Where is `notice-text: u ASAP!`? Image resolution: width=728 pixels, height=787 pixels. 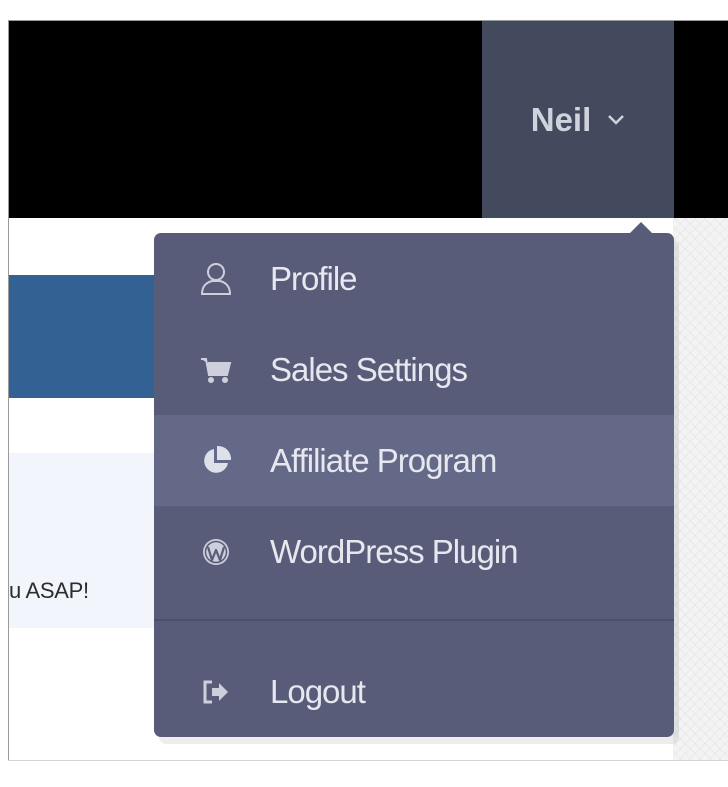
notice-text: u ASAP! is located at coordinates (49, 590).